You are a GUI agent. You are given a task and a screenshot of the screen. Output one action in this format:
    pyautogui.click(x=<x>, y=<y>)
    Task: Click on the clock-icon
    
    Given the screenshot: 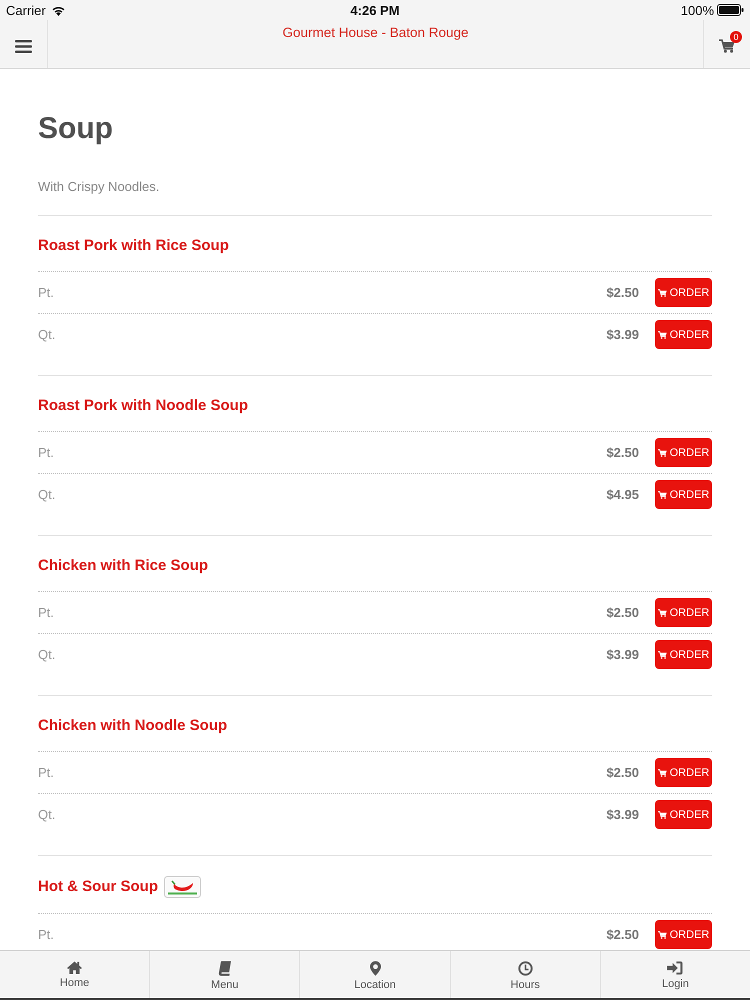 What is the action you would take?
    pyautogui.click(x=525, y=968)
    